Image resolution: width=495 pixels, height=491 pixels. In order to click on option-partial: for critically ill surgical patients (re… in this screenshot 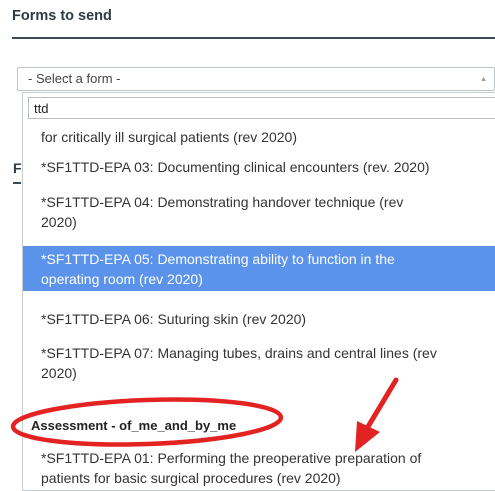, I will do `click(259, 137)`.